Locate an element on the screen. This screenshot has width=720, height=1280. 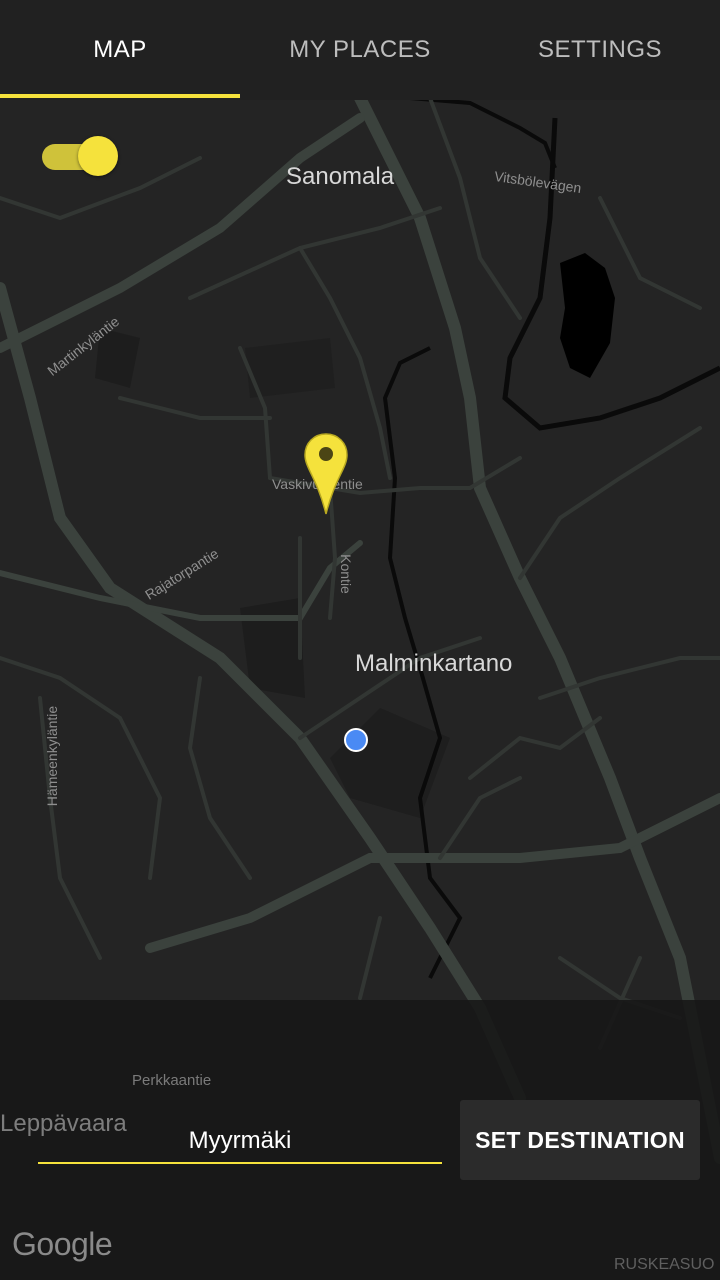
tab-settings: SETTINGS is located at coordinates (600, 50).